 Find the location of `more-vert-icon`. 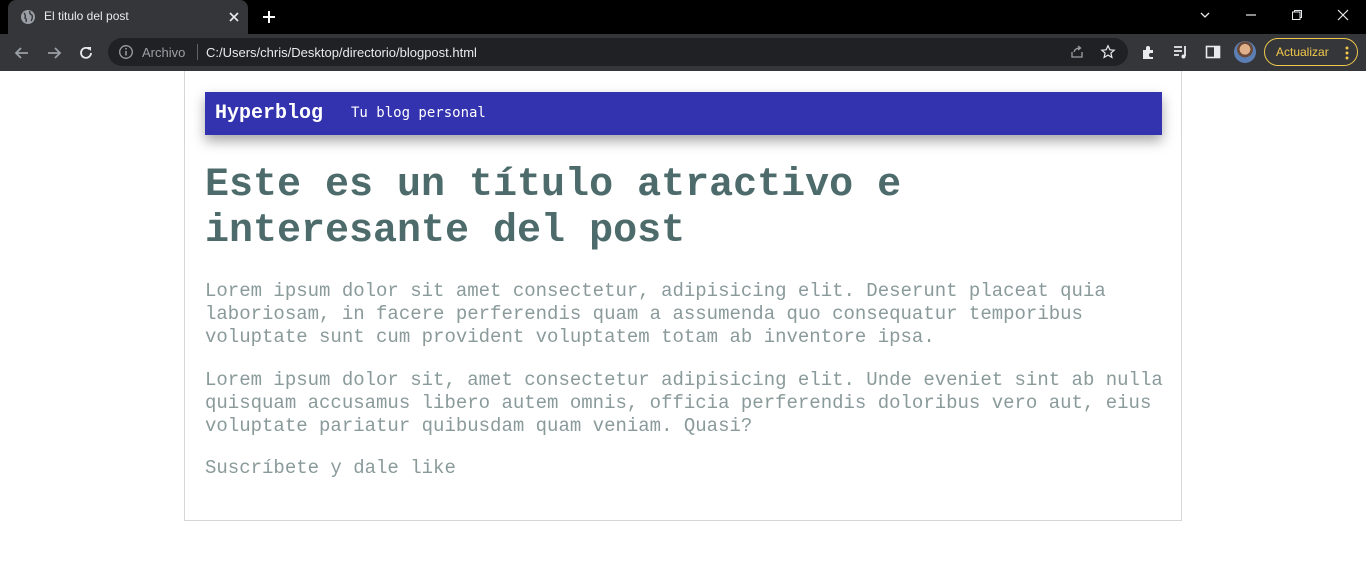

more-vert-icon is located at coordinates (1347, 53).